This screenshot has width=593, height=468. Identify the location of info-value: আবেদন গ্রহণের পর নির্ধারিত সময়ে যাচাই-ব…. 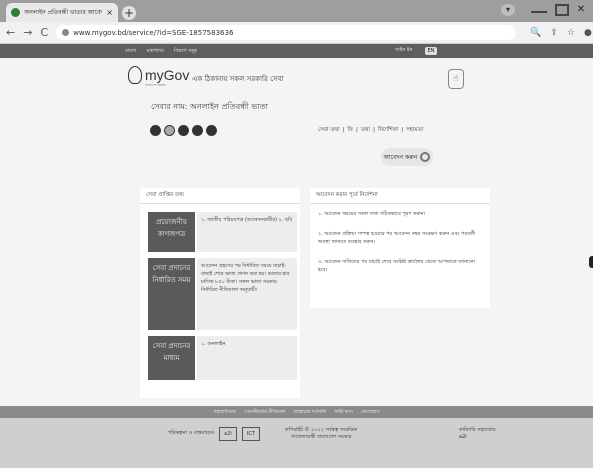
(247, 294).